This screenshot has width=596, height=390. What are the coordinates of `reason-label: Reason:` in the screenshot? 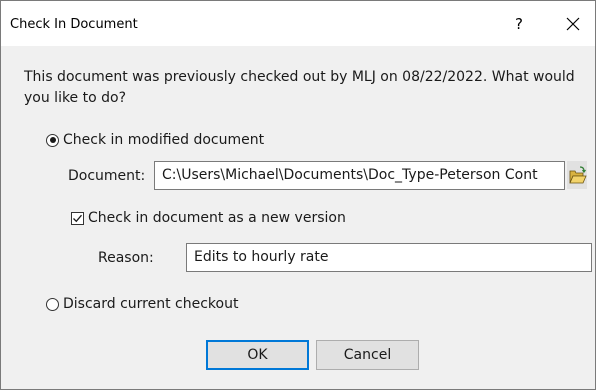 It's located at (126, 258).